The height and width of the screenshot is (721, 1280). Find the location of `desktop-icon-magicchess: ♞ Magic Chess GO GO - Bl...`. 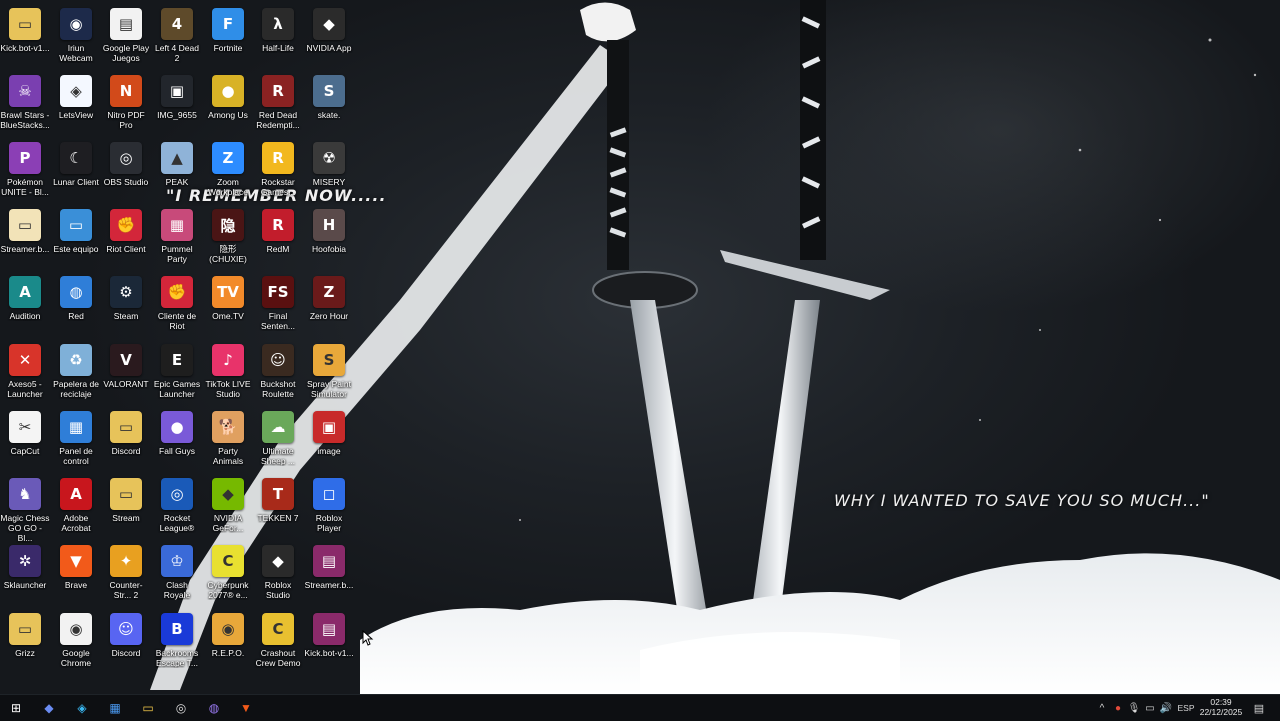

desktop-icon-magicchess: ♞ Magic Chess GO GO - Bl... is located at coordinates (25, 508).